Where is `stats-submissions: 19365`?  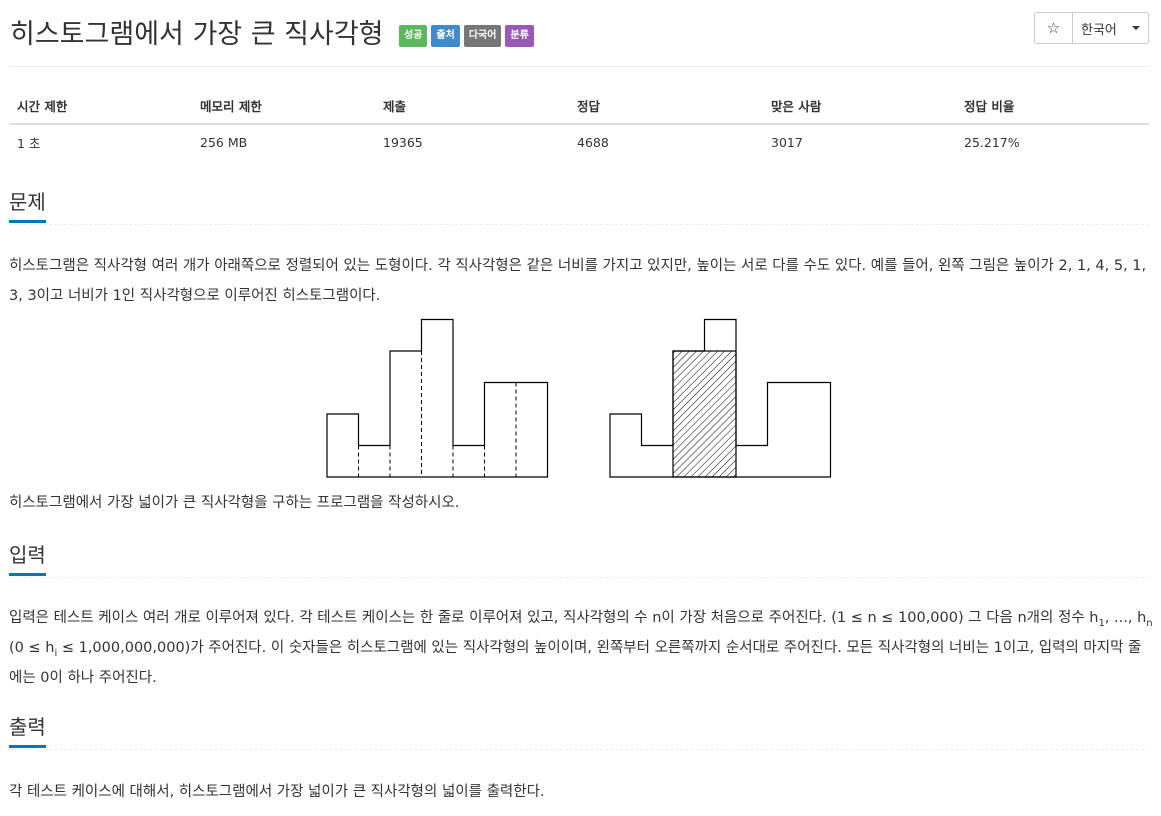
stats-submissions: 19365 is located at coordinates (403, 142).